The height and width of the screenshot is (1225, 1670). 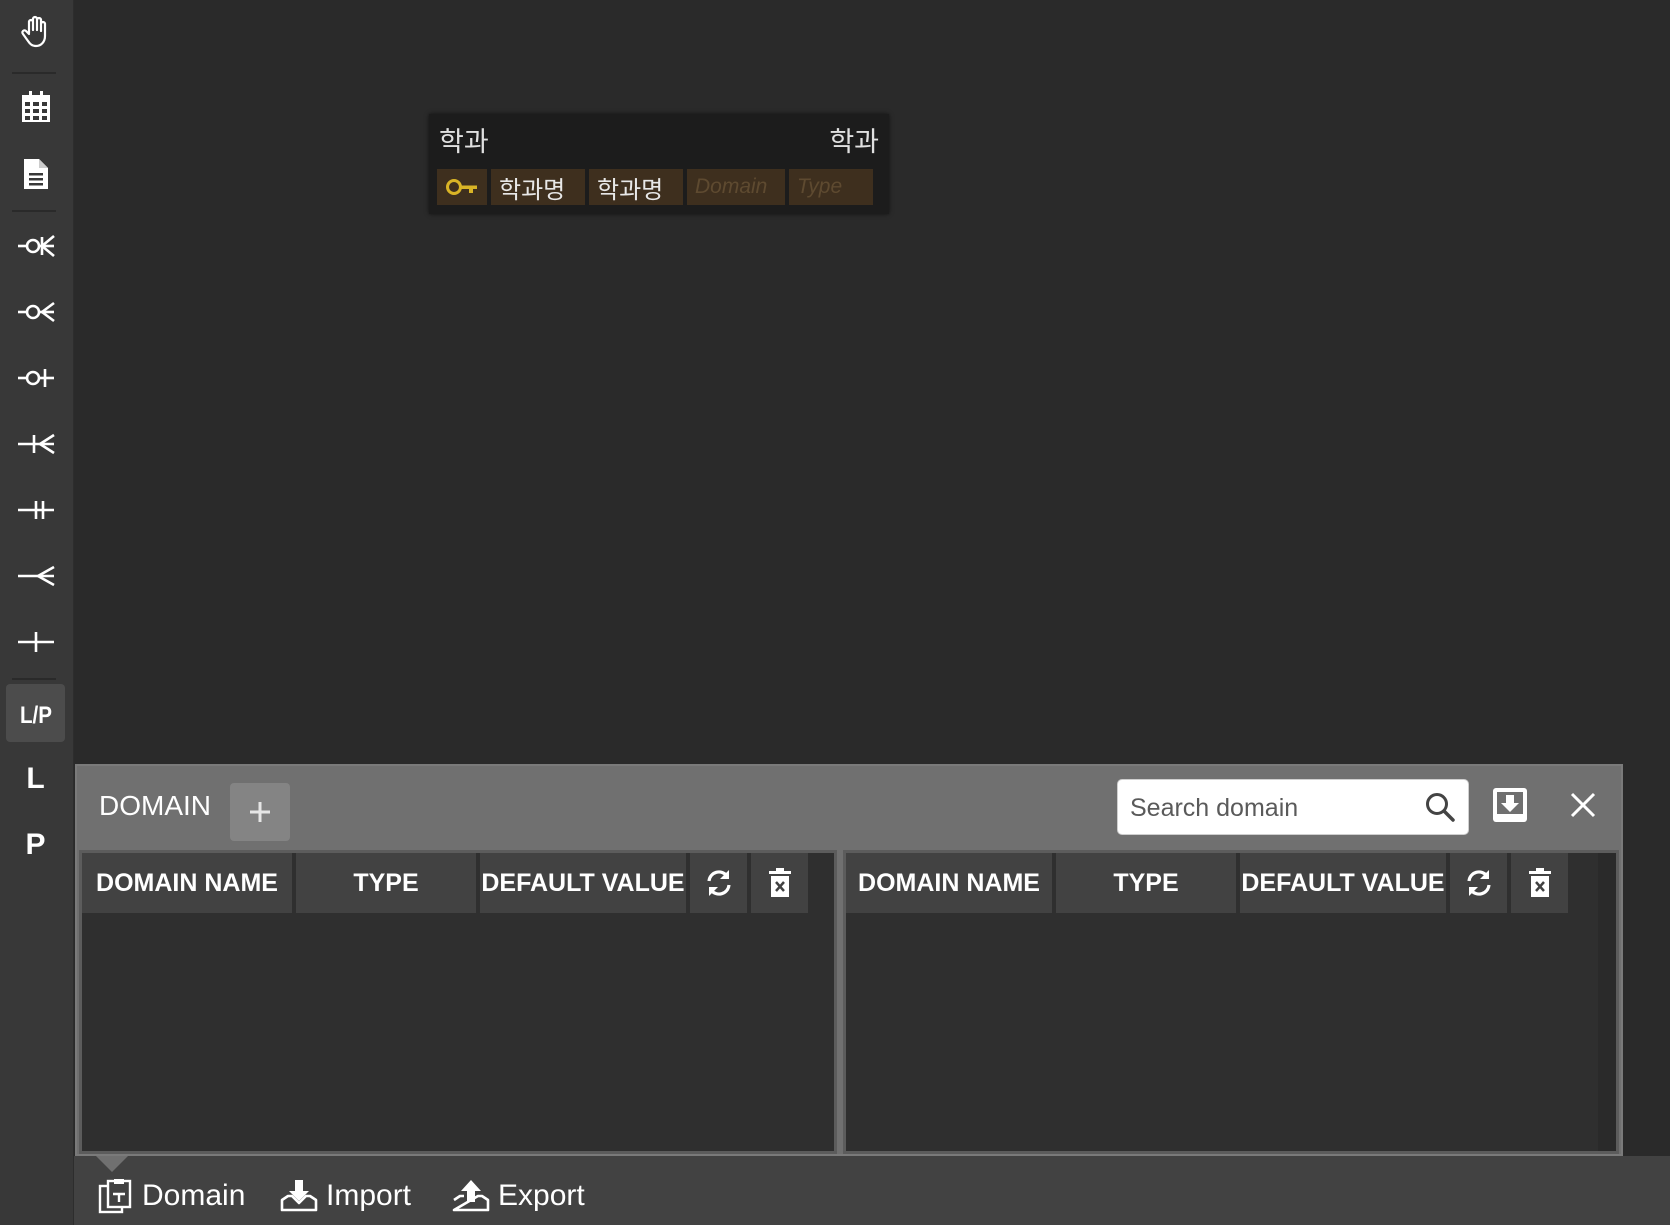 I want to click on relation-n-icon, so click(x=36, y=576).